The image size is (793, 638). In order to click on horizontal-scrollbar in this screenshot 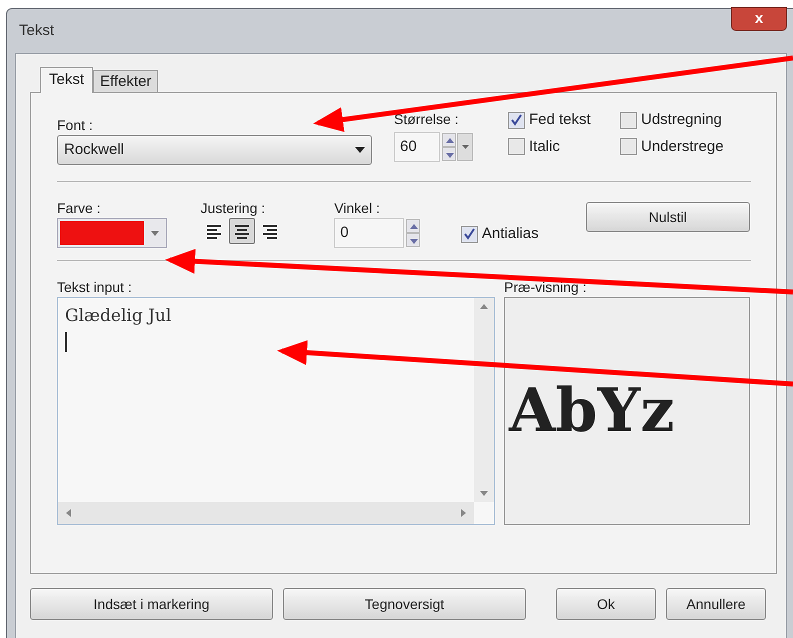, I will do `click(266, 513)`.